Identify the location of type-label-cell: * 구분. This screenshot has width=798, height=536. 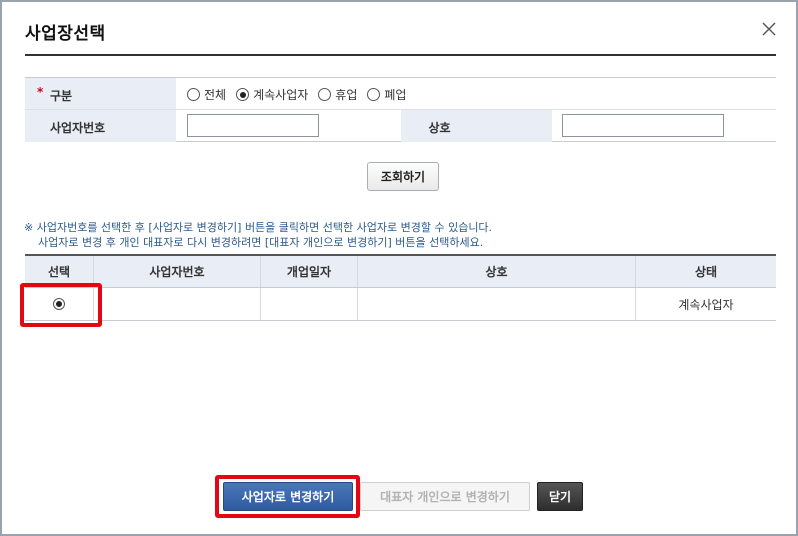
(100, 93).